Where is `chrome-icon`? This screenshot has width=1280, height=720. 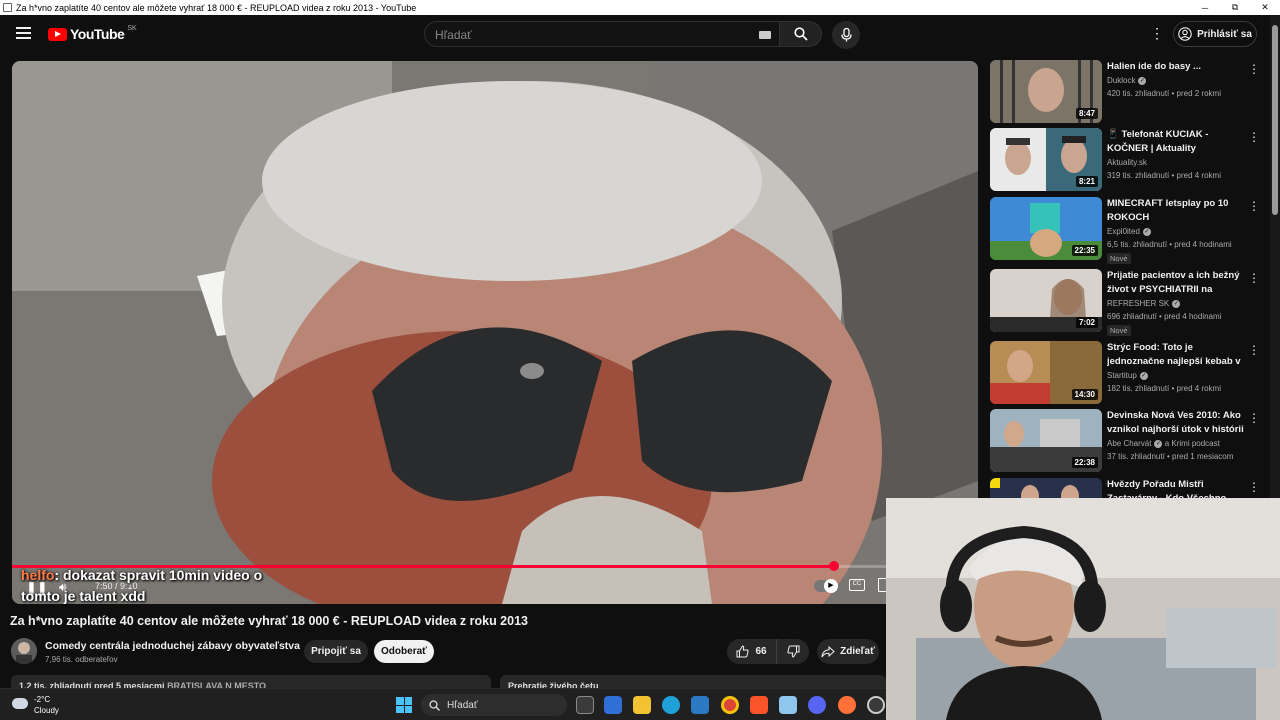
chrome-icon is located at coordinates (730, 705).